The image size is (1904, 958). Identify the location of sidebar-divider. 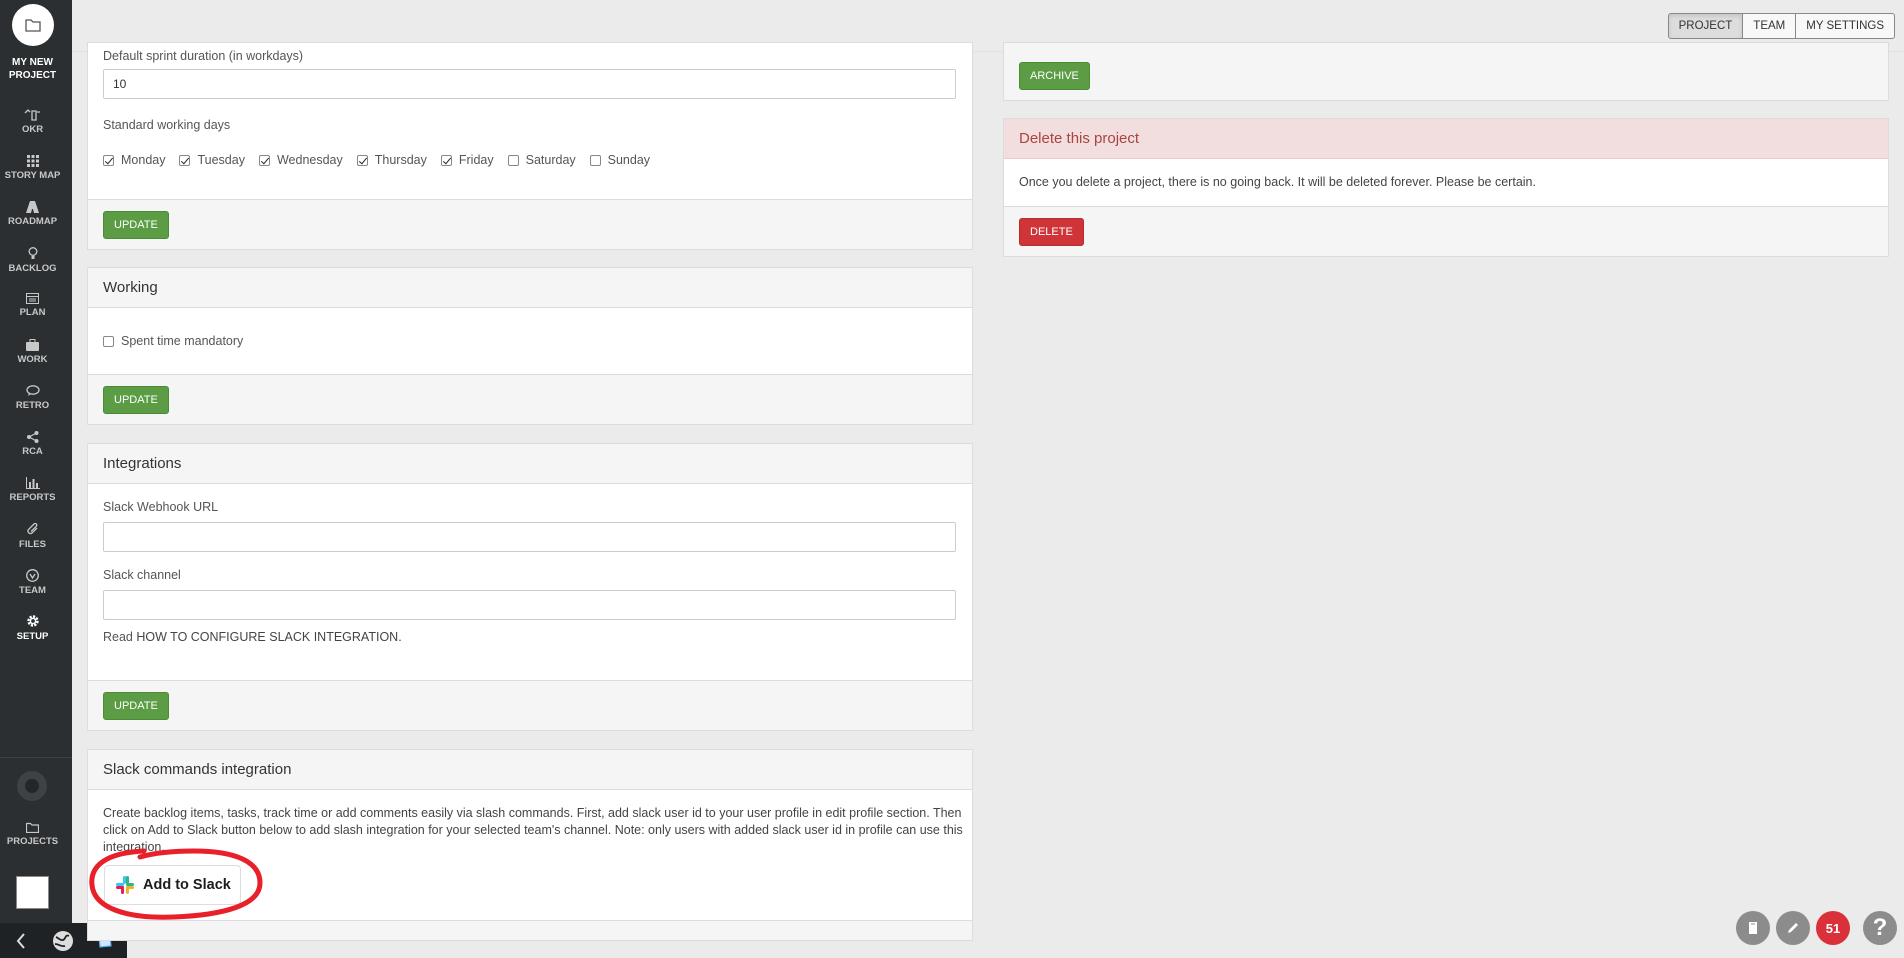
(36, 757).